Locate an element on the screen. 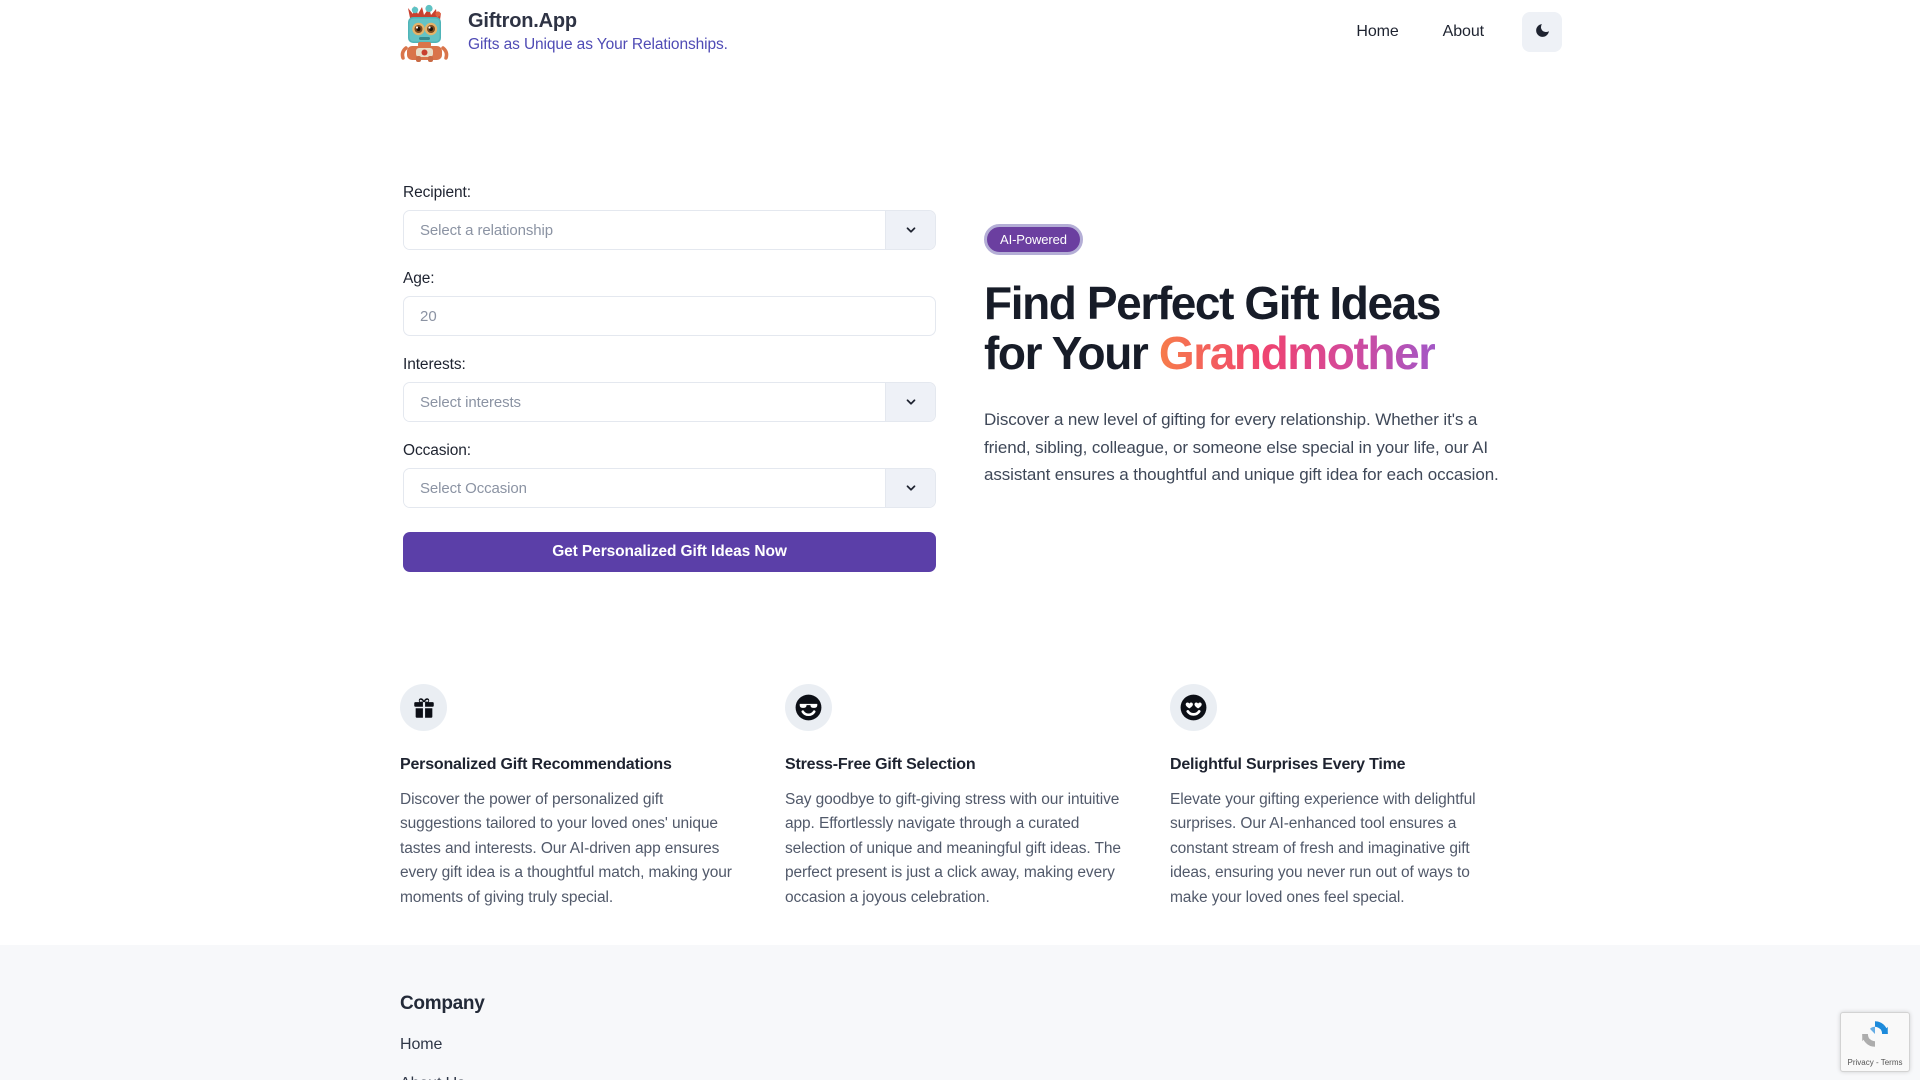  sunglasses-smiley-icon is located at coordinates (808, 707).